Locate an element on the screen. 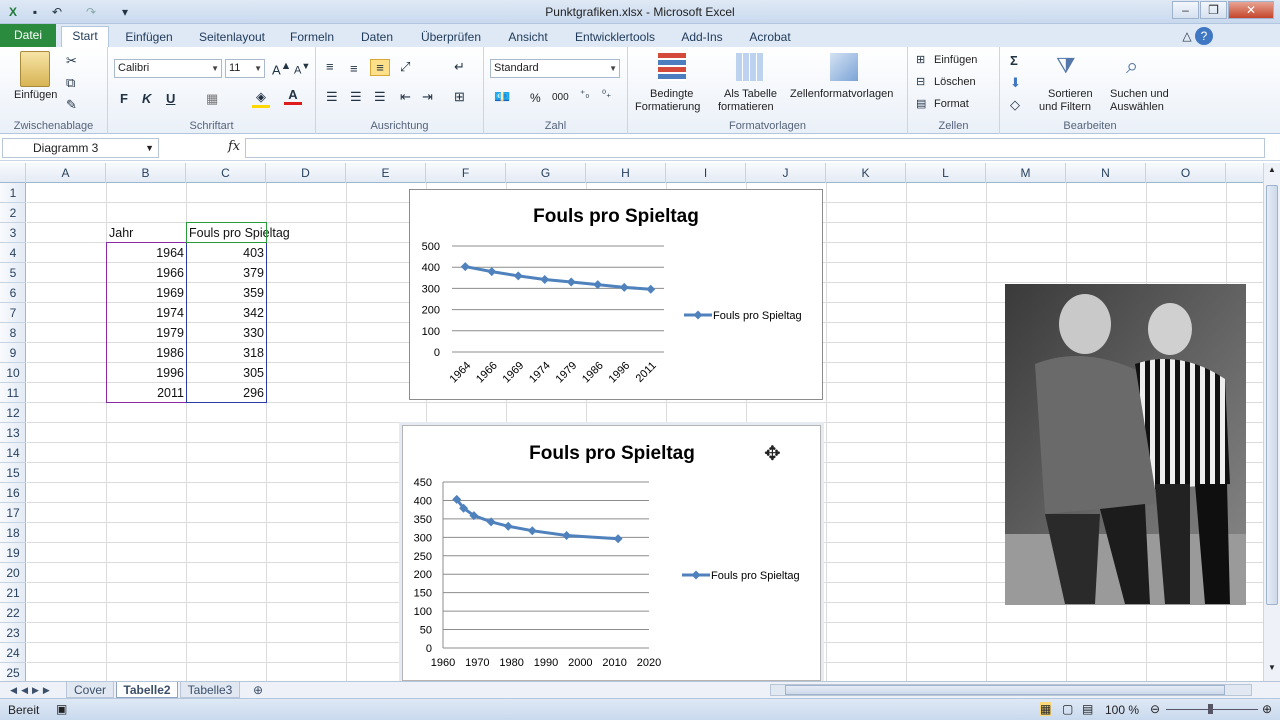 The height and width of the screenshot is (720, 1280). fill-icon: ⬇ is located at coordinates (1015, 83).